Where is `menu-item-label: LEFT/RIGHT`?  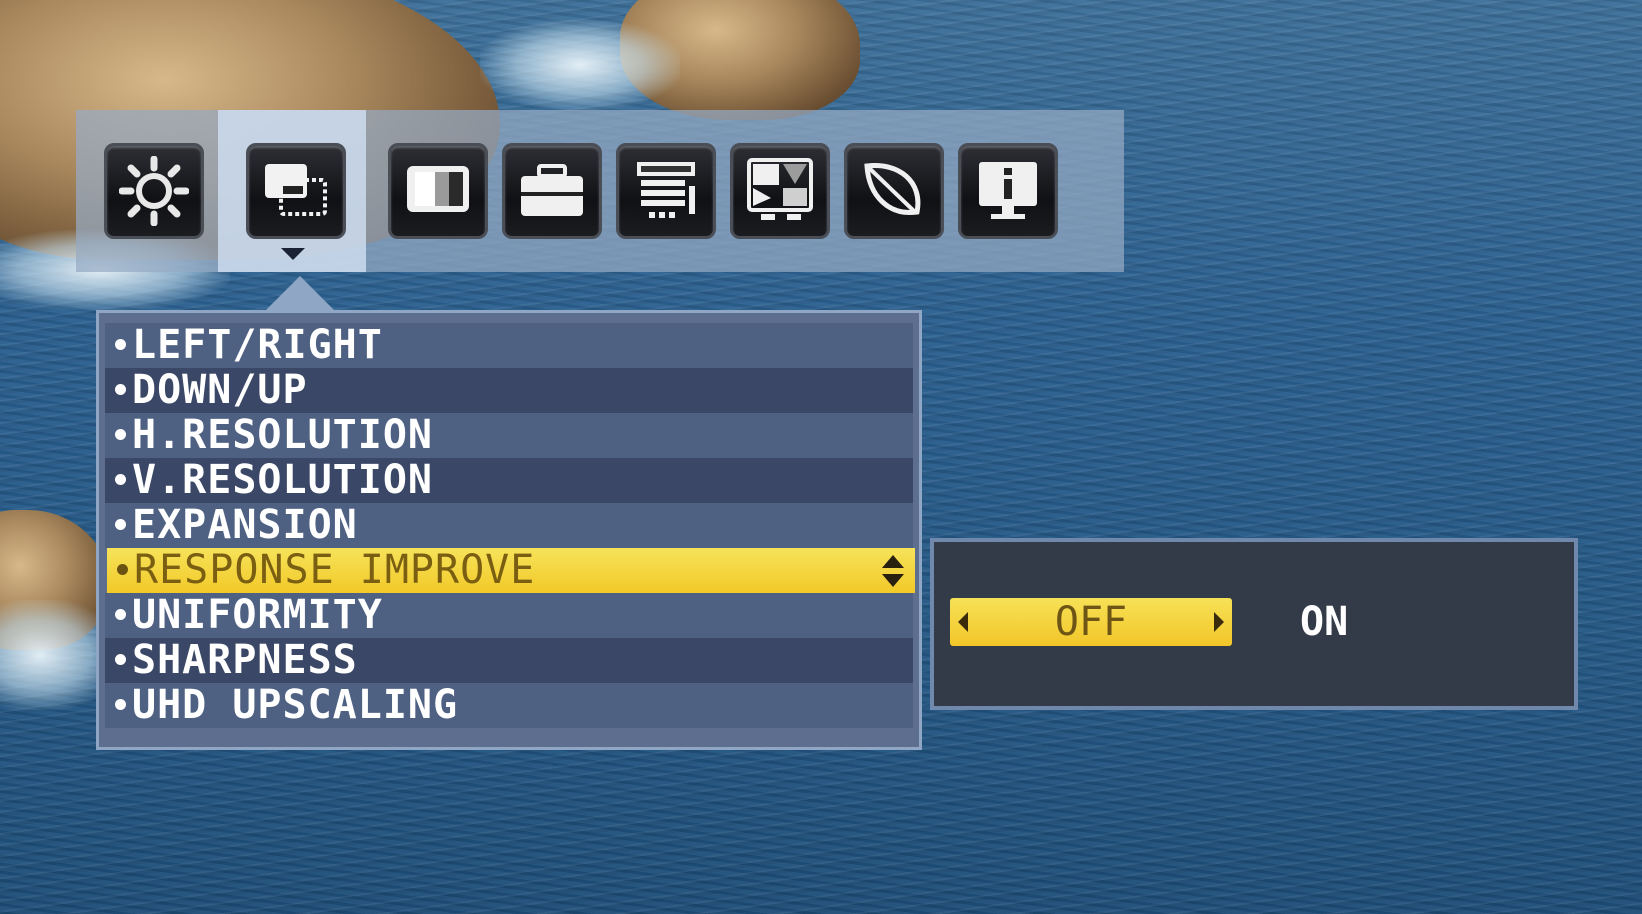 menu-item-label: LEFT/RIGHT is located at coordinates (257, 345).